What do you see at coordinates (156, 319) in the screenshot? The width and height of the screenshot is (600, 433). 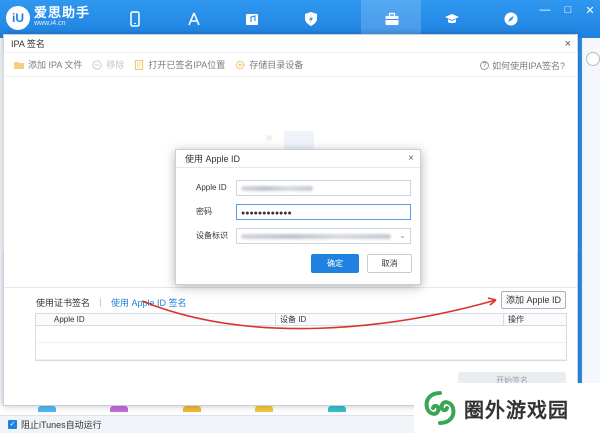 I see `column-header-apple-id: Apple ID` at bounding box center [156, 319].